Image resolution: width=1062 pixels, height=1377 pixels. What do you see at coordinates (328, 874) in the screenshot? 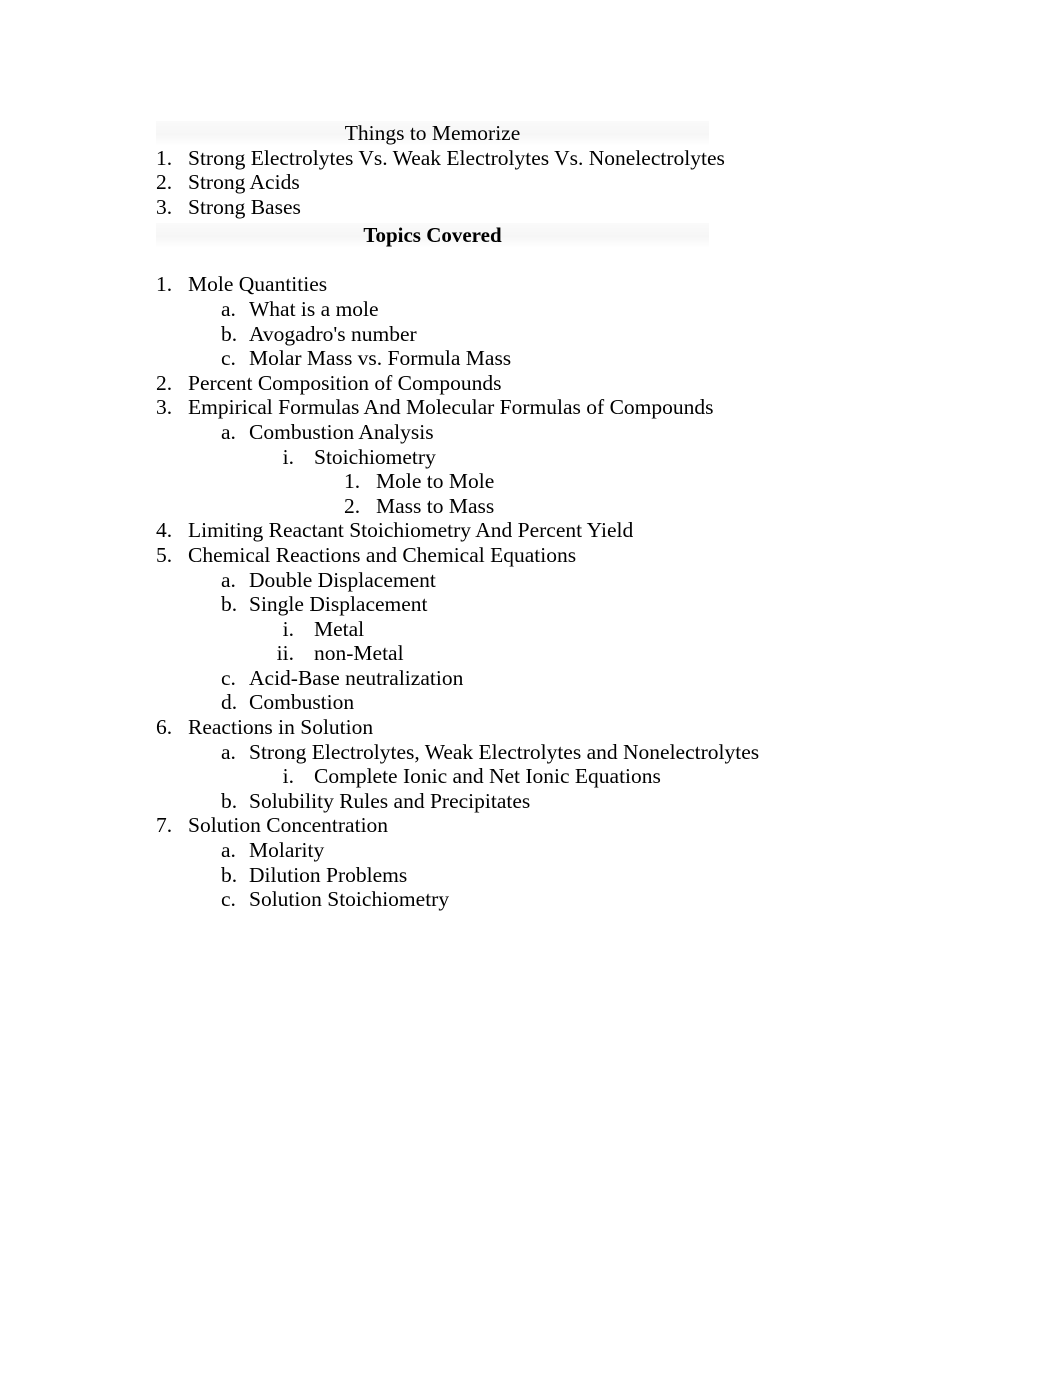
I see `list-item-label: Dilution Problems` at bounding box center [328, 874].